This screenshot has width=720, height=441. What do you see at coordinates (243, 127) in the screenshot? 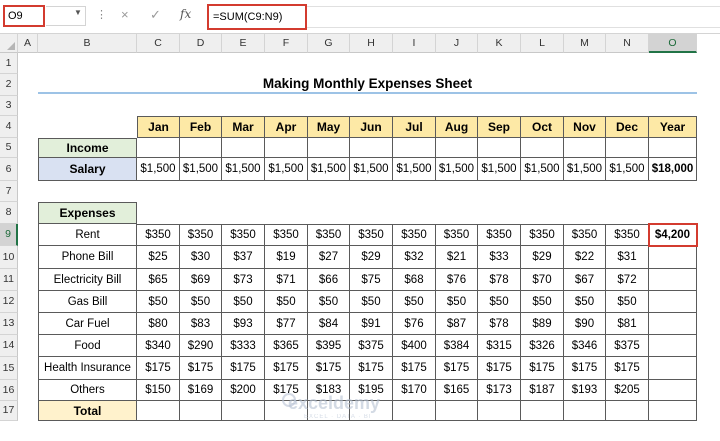
I see `month-header-mar: Mar` at bounding box center [243, 127].